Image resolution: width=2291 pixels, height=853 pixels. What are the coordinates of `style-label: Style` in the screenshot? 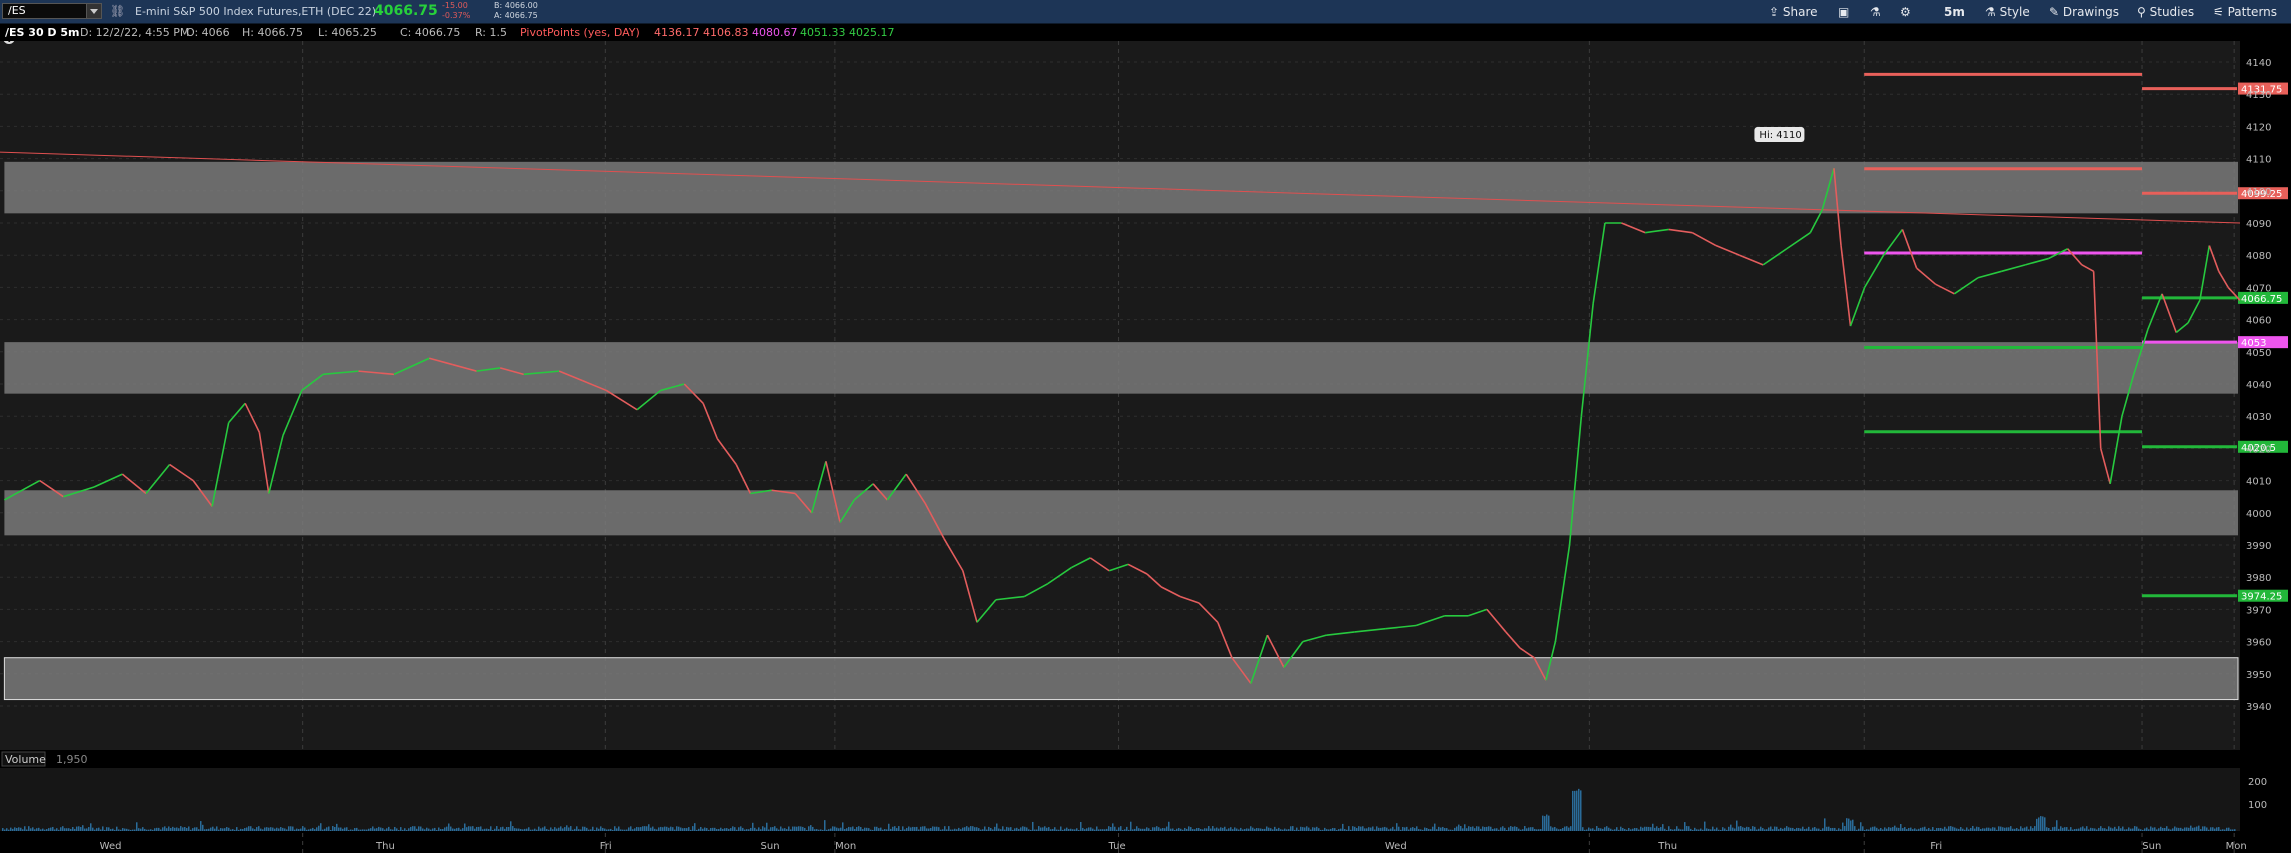 It's located at (2014, 12).